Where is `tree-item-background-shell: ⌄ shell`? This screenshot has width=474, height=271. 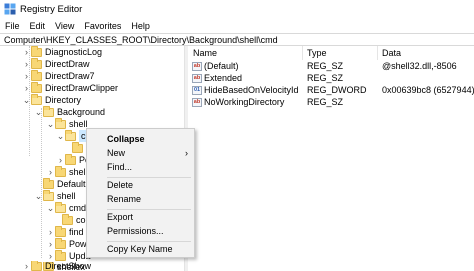 tree-item-background-shell: ⌄ shell is located at coordinates (67, 123).